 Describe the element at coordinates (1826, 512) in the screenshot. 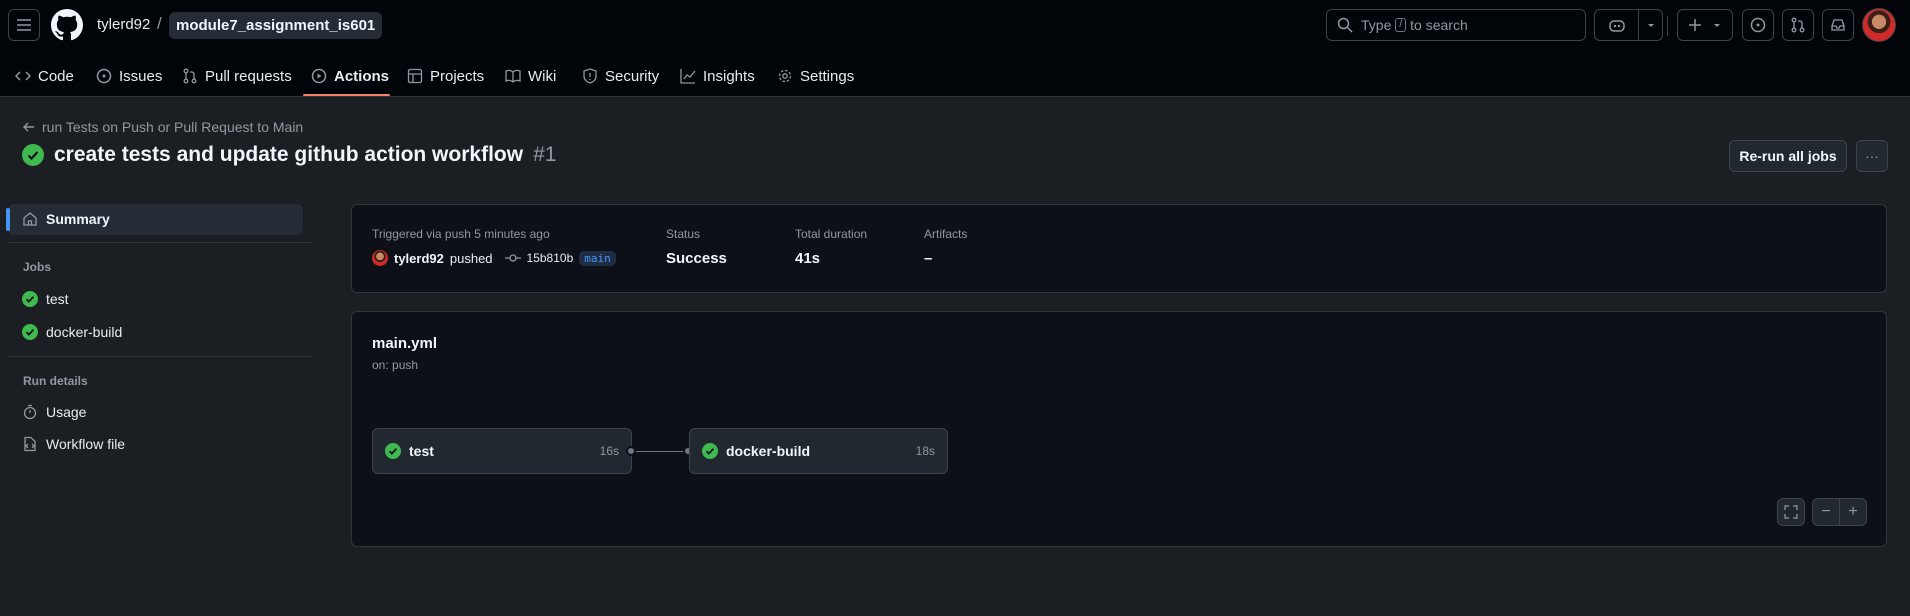

I see `zoom-out-button: −` at that location.